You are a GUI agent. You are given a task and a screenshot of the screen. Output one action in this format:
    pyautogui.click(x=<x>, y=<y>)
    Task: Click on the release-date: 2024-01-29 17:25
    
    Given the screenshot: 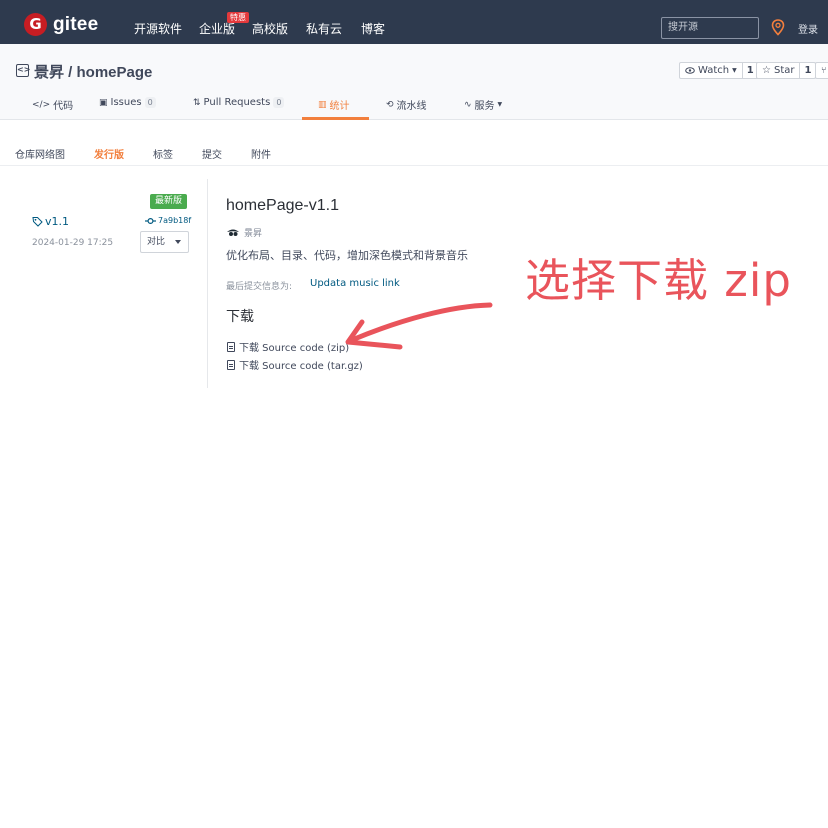 What is the action you would take?
    pyautogui.click(x=73, y=243)
    